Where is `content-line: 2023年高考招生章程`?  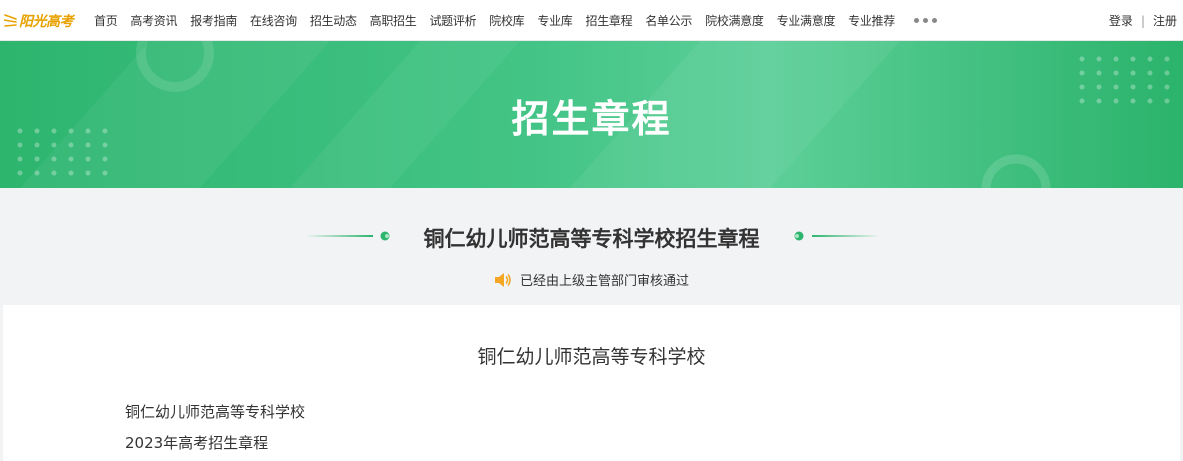 content-line: 2023年高考招生章程 is located at coordinates (197, 443).